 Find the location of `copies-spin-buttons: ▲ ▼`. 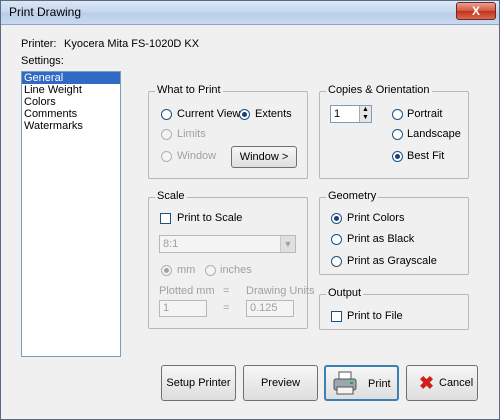

copies-spin-buttons: ▲ ▼ is located at coordinates (365, 114).